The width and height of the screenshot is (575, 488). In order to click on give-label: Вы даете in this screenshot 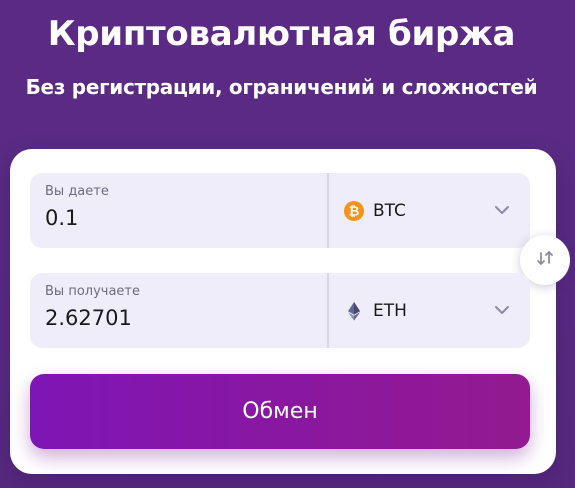, I will do `click(77, 191)`.